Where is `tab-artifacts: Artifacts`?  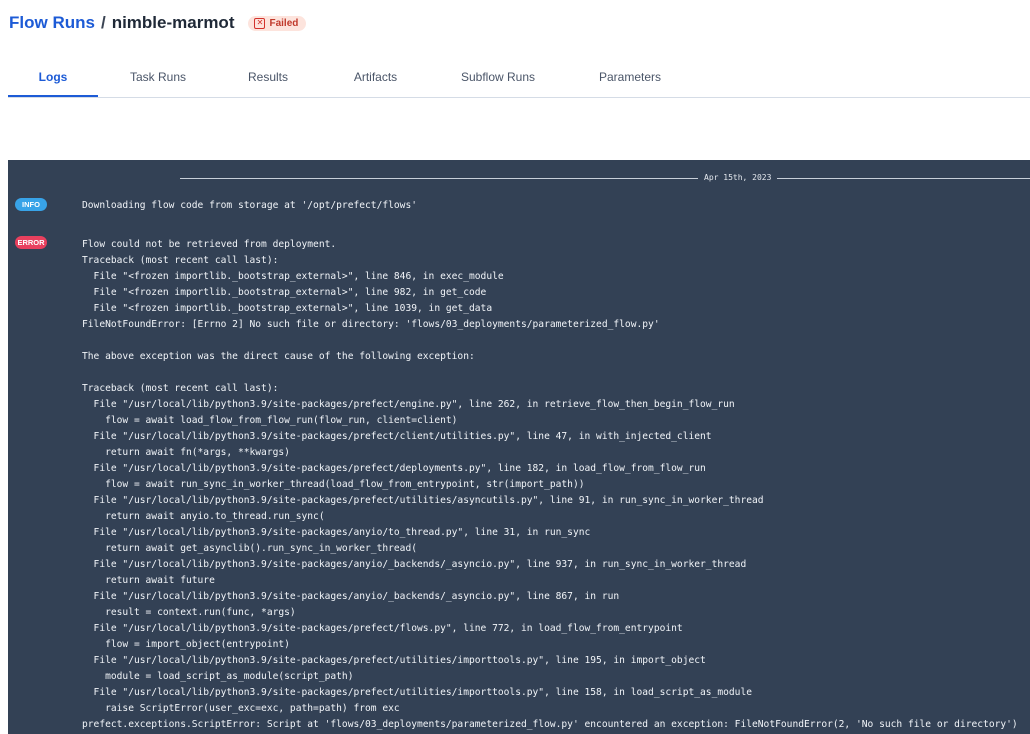
tab-artifacts: Artifacts is located at coordinates (375, 77).